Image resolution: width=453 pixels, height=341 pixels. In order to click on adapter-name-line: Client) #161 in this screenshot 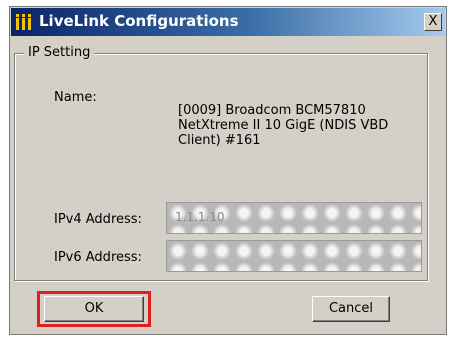, I will do `click(219, 140)`.